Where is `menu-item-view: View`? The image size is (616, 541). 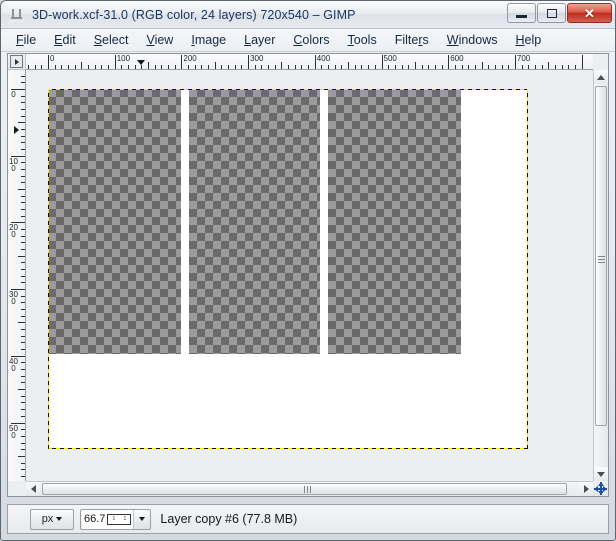
menu-item-view: View is located at coordinates (159, 40).